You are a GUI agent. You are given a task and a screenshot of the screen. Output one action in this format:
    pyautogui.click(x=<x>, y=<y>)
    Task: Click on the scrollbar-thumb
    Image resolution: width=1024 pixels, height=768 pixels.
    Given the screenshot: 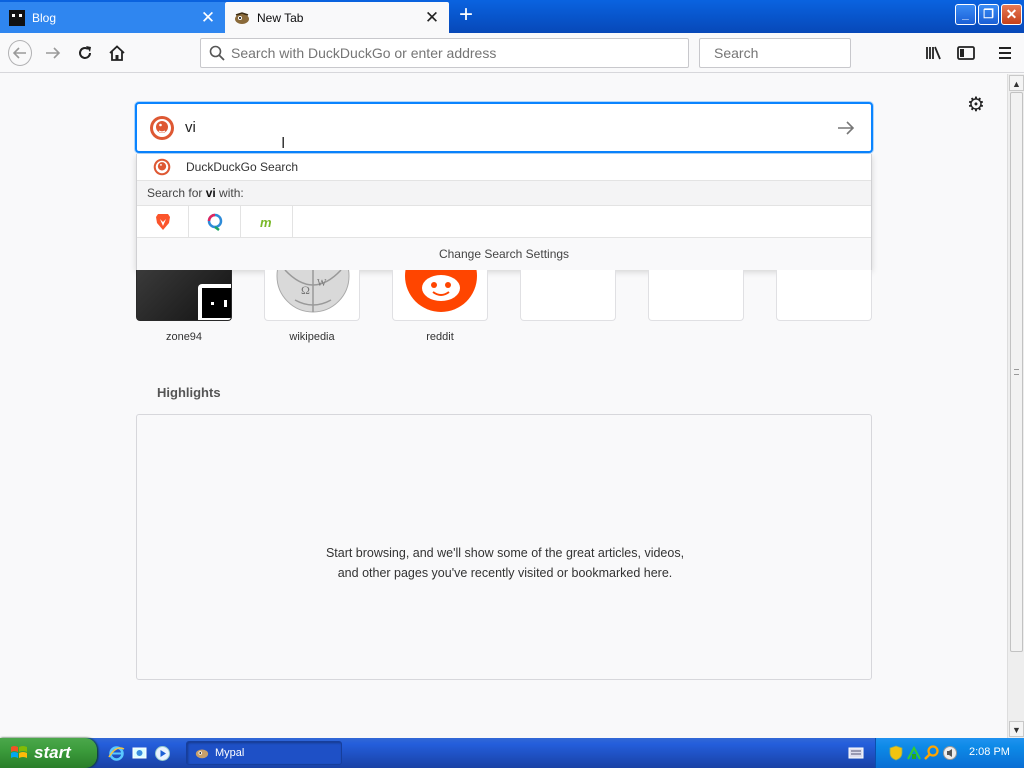 What is the action you would take?
    pyautogui.click(x=1016, y=372)
    